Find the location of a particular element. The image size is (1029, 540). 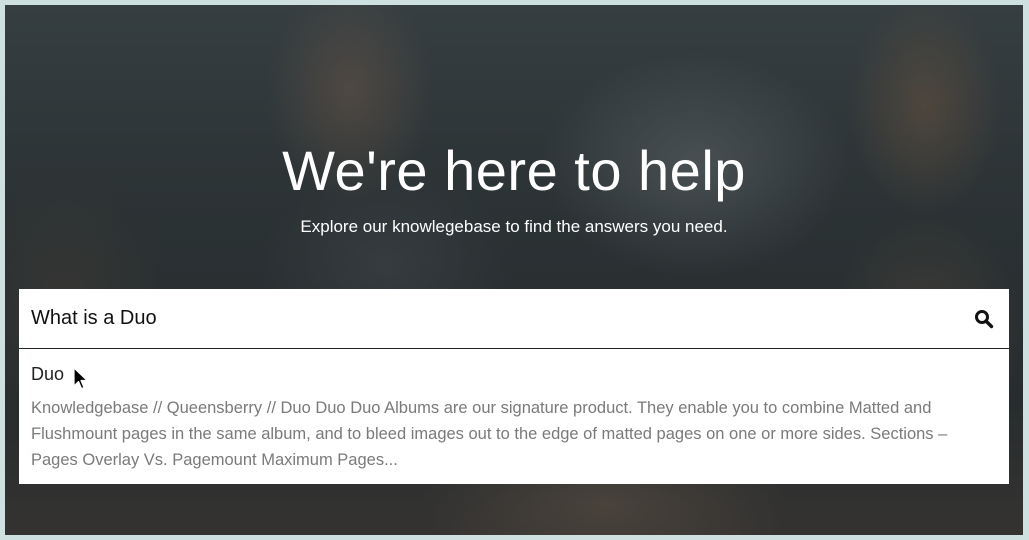

search-bar is located at coordinates (514, 319).